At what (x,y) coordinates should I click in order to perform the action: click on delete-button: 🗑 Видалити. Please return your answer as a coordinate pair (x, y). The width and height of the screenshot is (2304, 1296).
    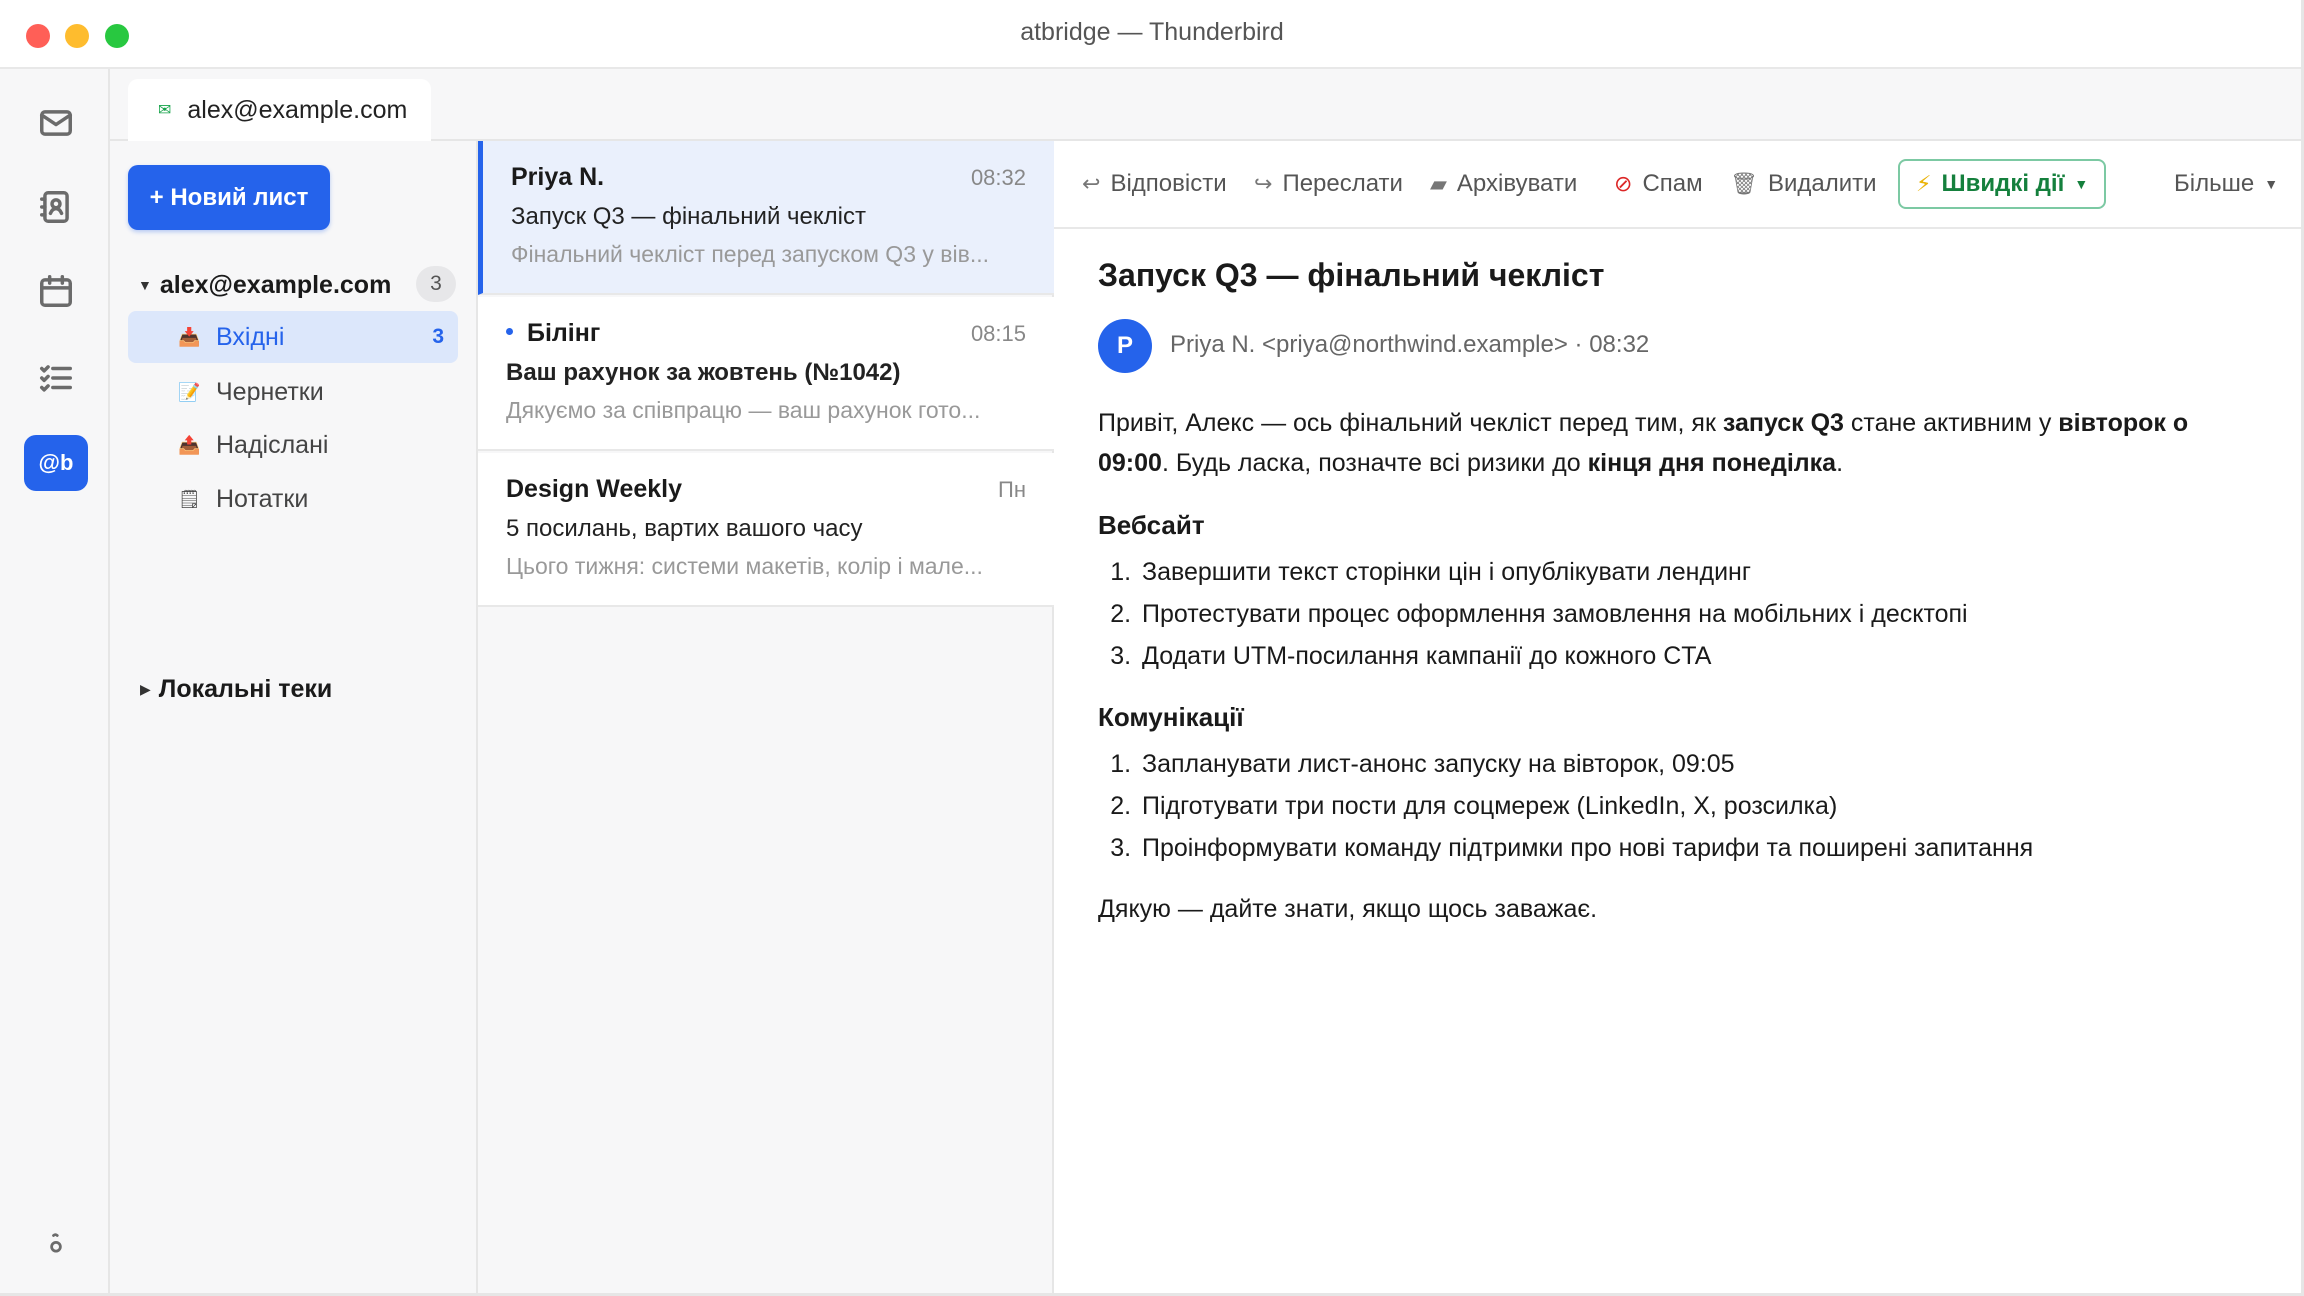
    Looking at the image, I should click on (1803, 184).